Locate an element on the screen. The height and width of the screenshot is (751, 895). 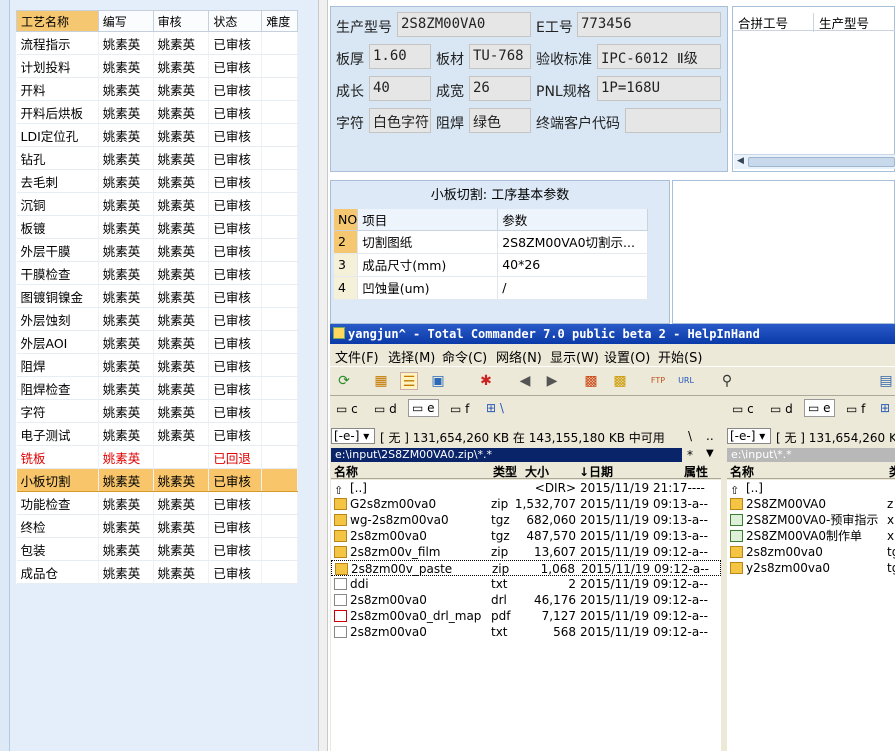
merge-col-job: 合拼工号 is located at coordinates (763, 22).